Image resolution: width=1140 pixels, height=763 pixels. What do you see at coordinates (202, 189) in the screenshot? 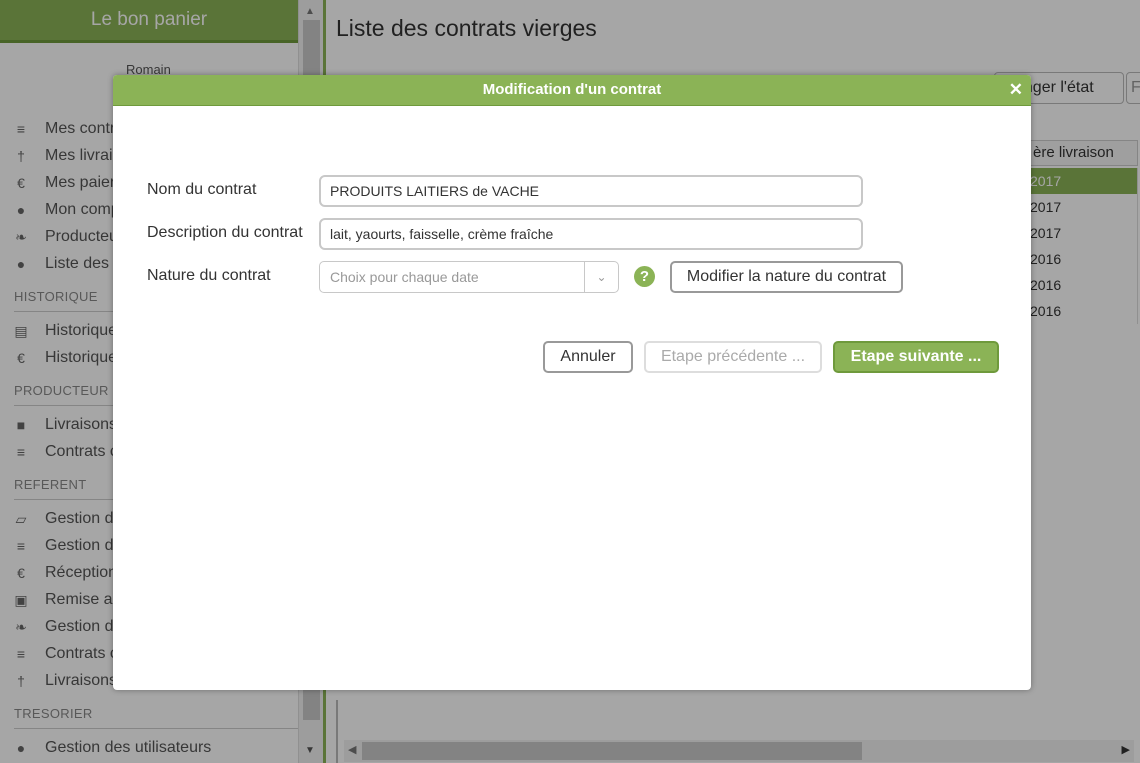
I see `contract-name-label: Nom du contrat` at bounding box center [202, 189].